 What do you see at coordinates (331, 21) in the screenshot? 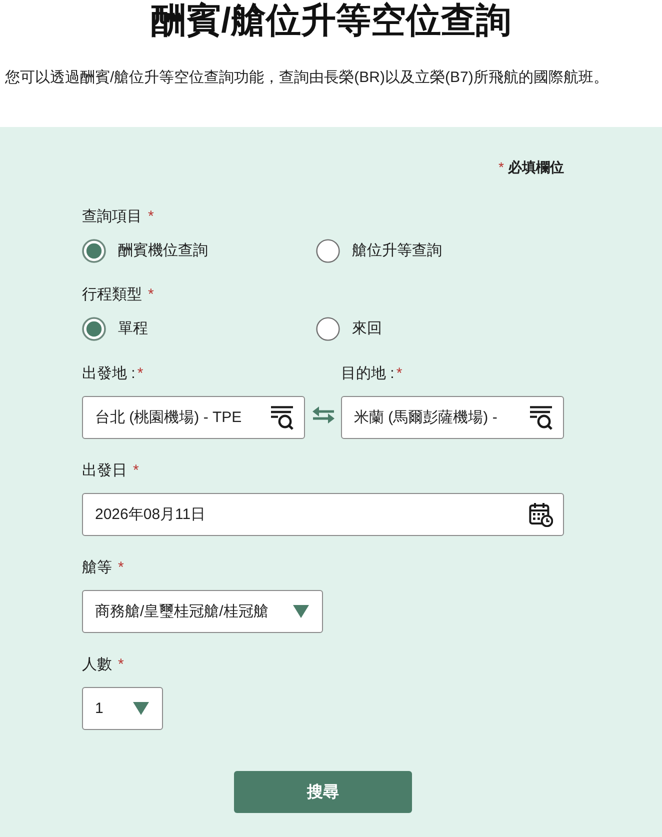
I see `page-title: 酬賓/艙位升等空位查詢` at bounding box center [331, 21].